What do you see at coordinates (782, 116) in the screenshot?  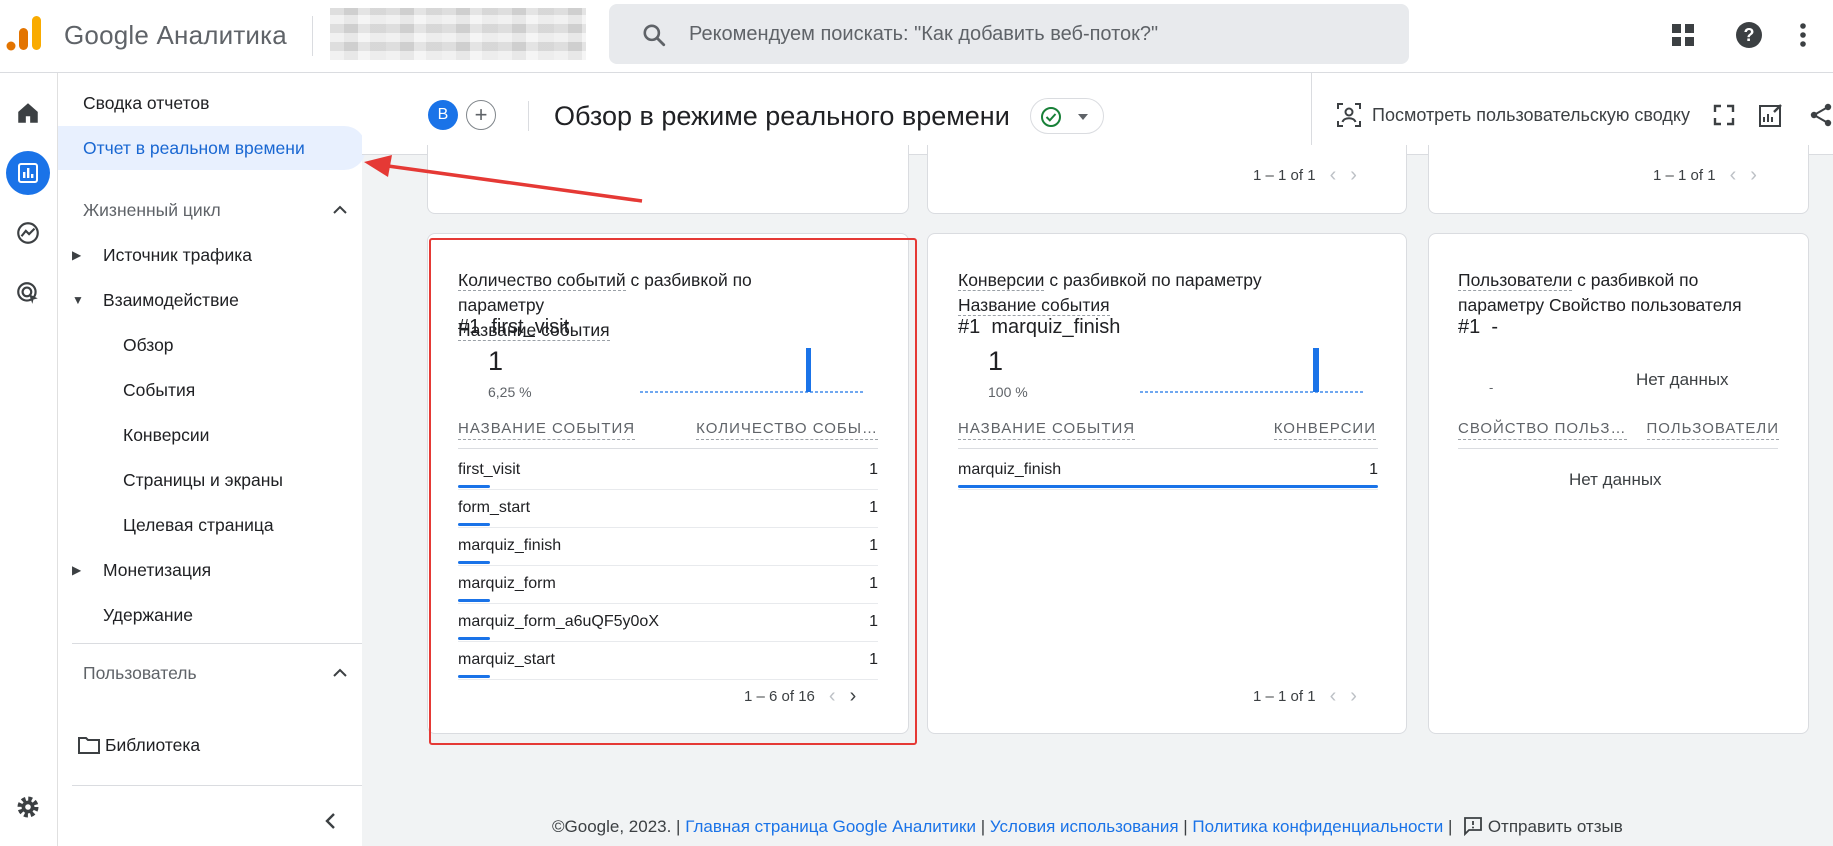 I see `page-title: Обзор в режиме реального времени` at bounding box center [782, 116].